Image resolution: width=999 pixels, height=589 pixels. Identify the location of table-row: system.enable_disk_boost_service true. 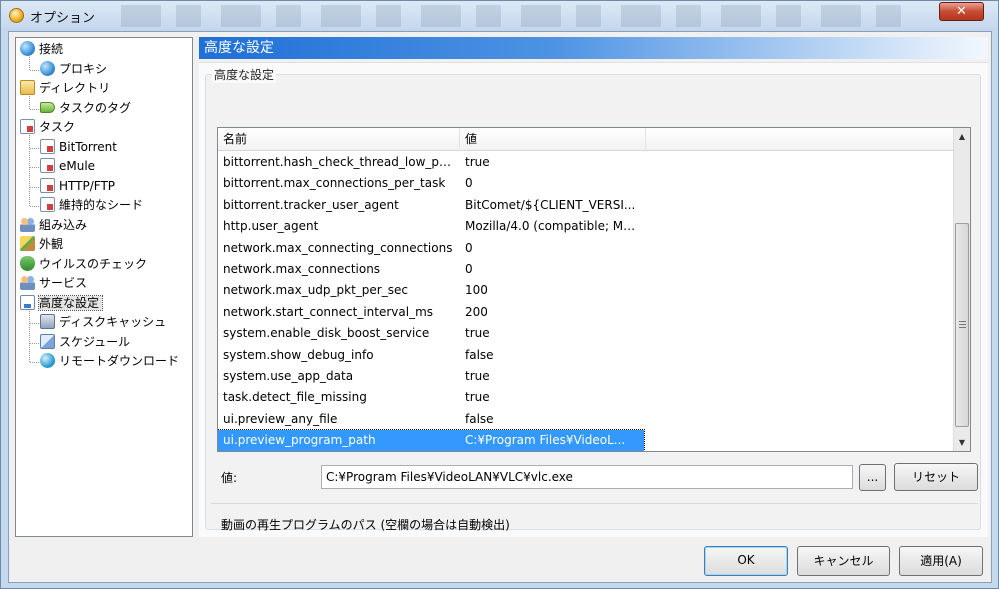
(431, 333).